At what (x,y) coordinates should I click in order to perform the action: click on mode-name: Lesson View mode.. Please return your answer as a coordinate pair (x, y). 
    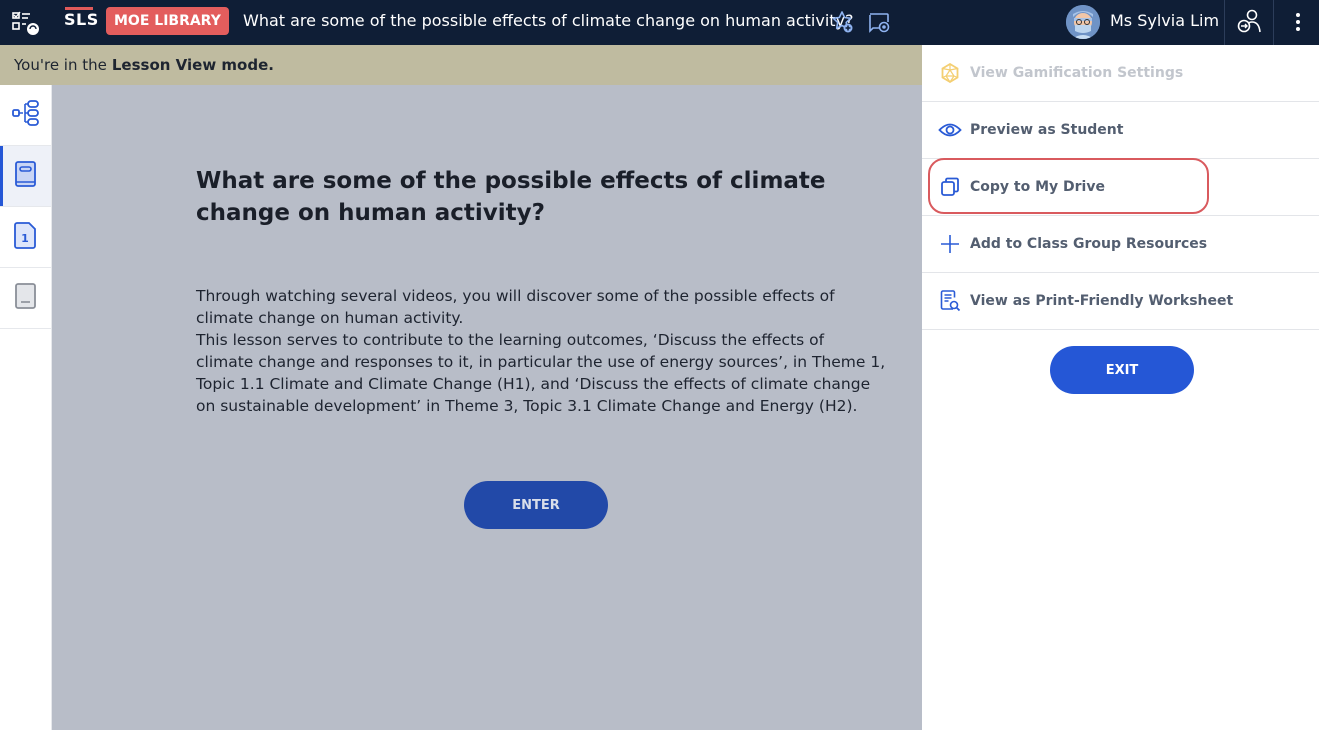
    Looking at the image, I should click on (192, 65).